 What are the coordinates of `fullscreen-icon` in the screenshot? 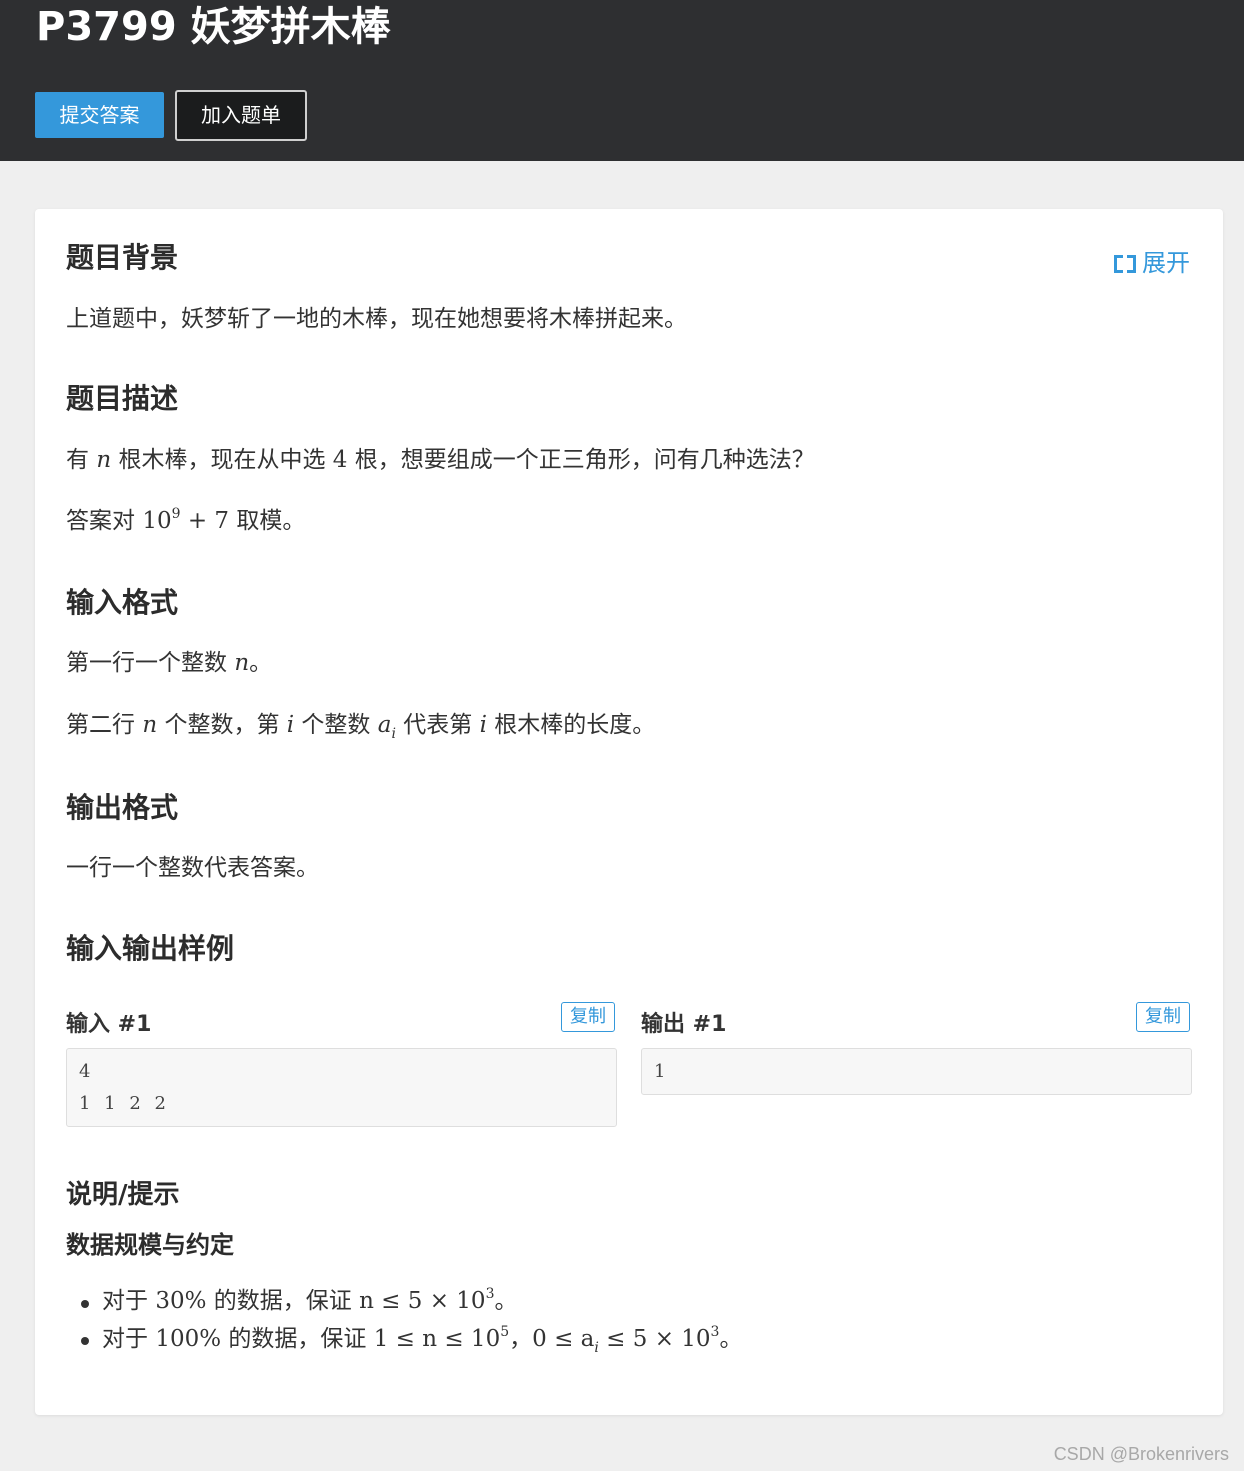 It's located at (1125, 264).